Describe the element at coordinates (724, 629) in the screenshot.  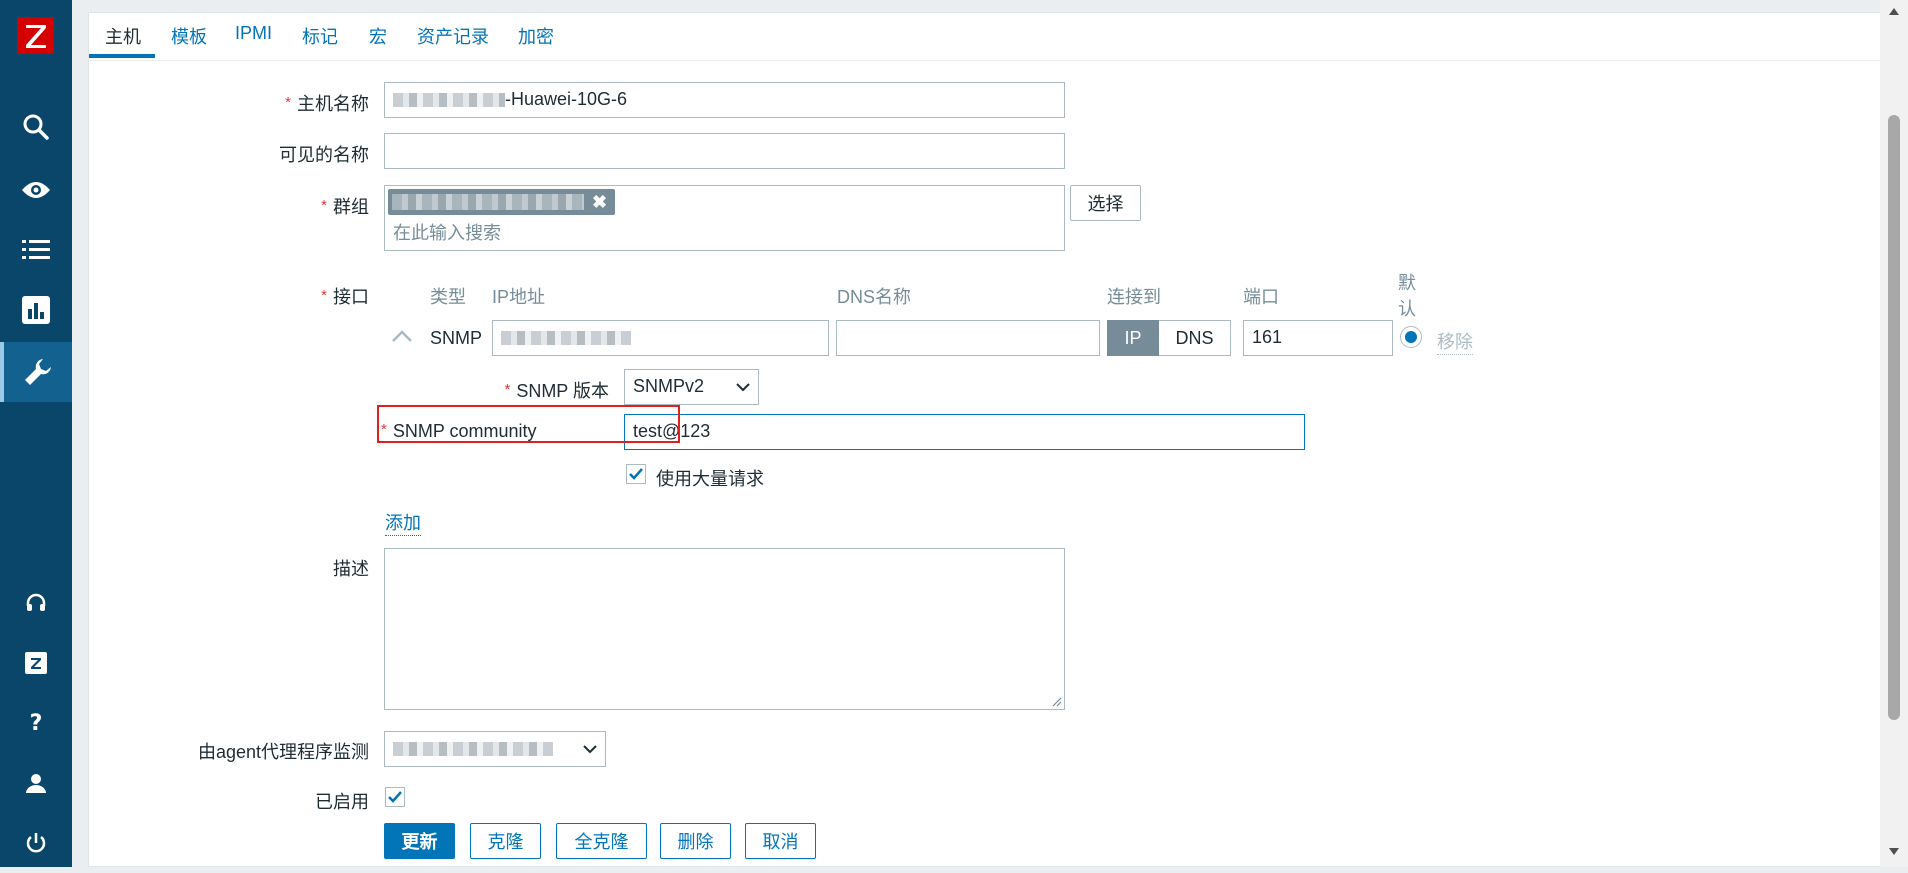
I see `description-textarea` at that location.